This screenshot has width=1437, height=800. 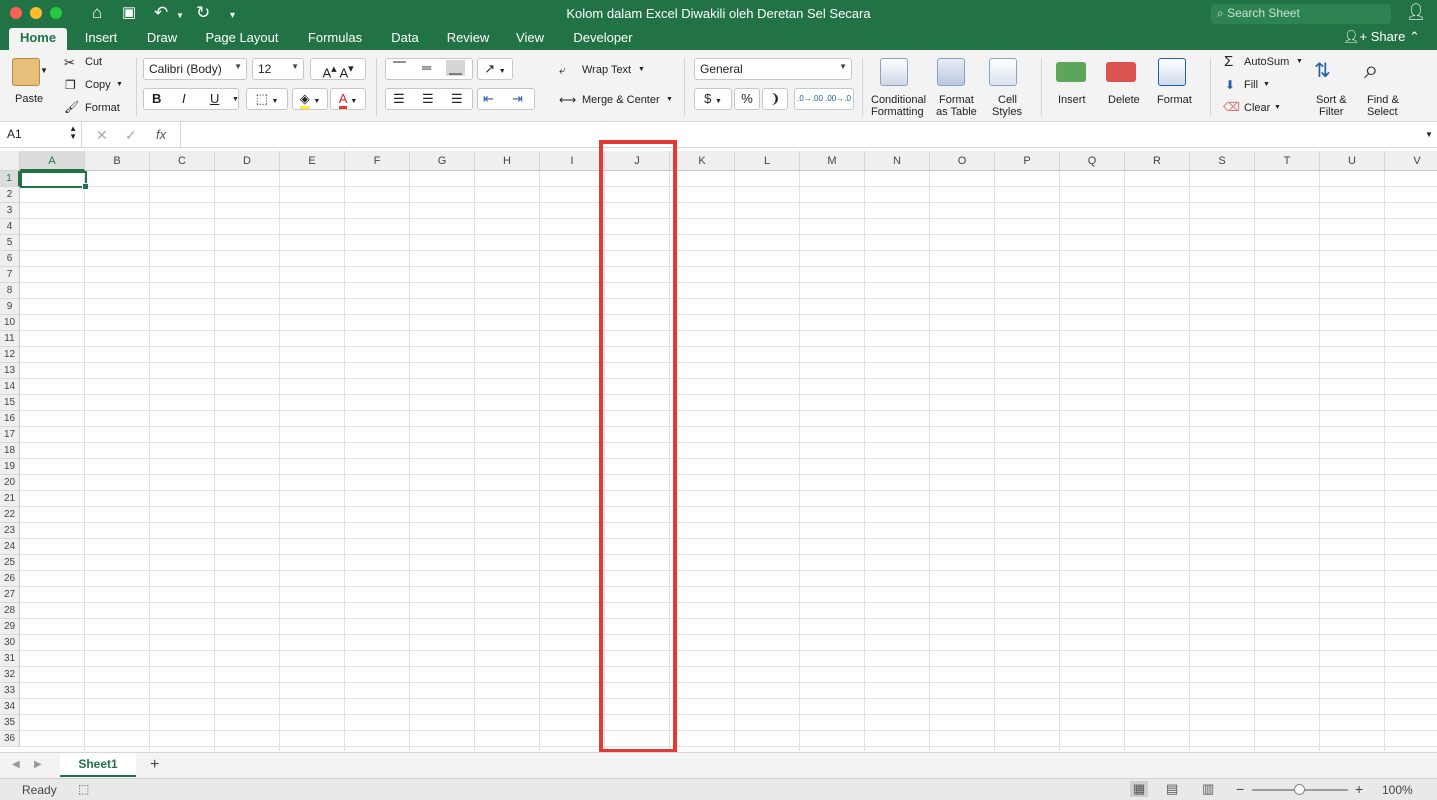 What do you see at coordinates (1240, 789) in the screenshot?
I see `zoom-out-button: −` at bounding box center [1240, 789].